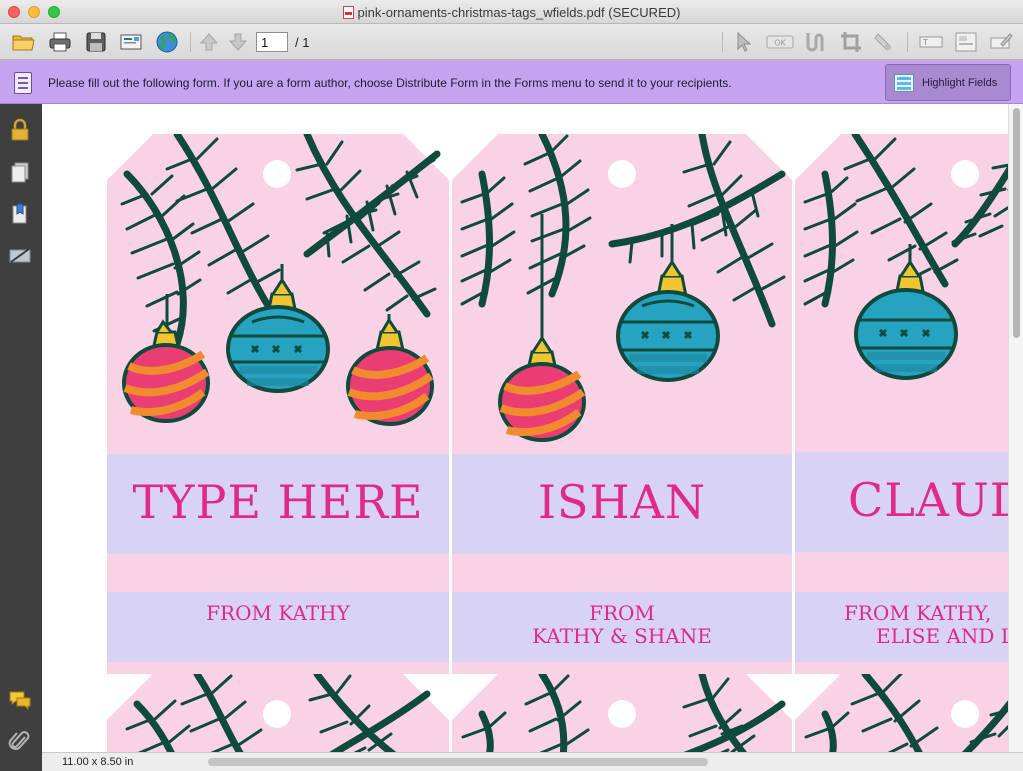 This screenshot has width=1023, height=771. What do you see at coordinates (966, 42) in the screenshot?
I see `list-field-icon` at bounding box center [966, 42].